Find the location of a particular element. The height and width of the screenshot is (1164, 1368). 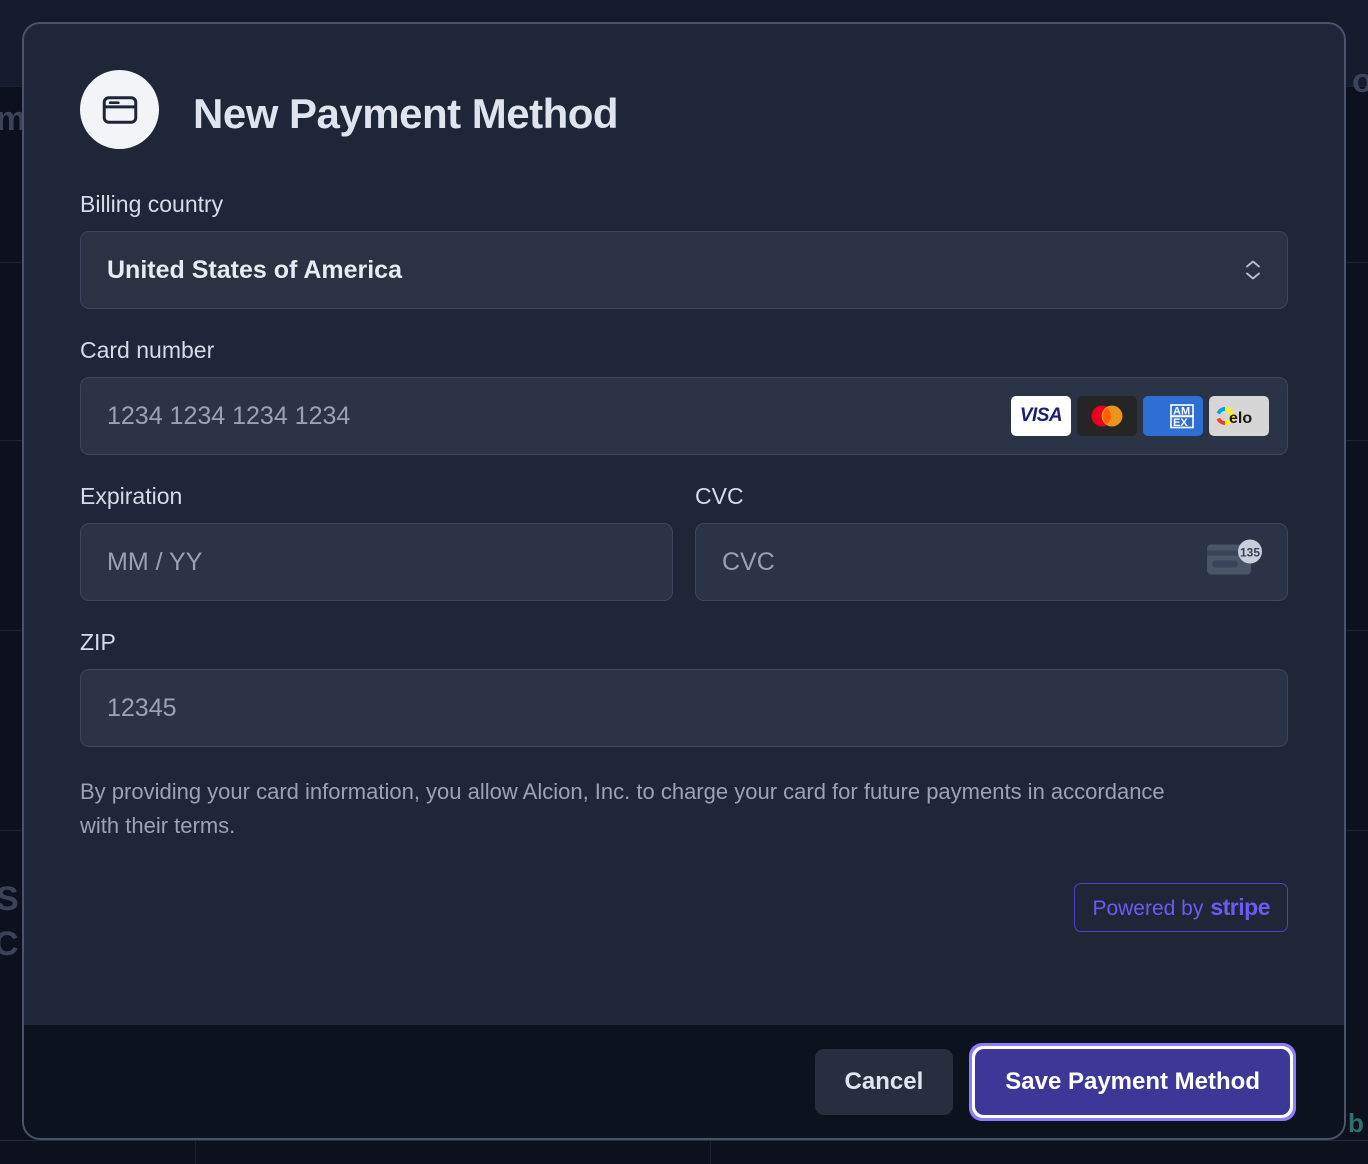

expiration-field: MM / YY is located at coordinates (376, 562).